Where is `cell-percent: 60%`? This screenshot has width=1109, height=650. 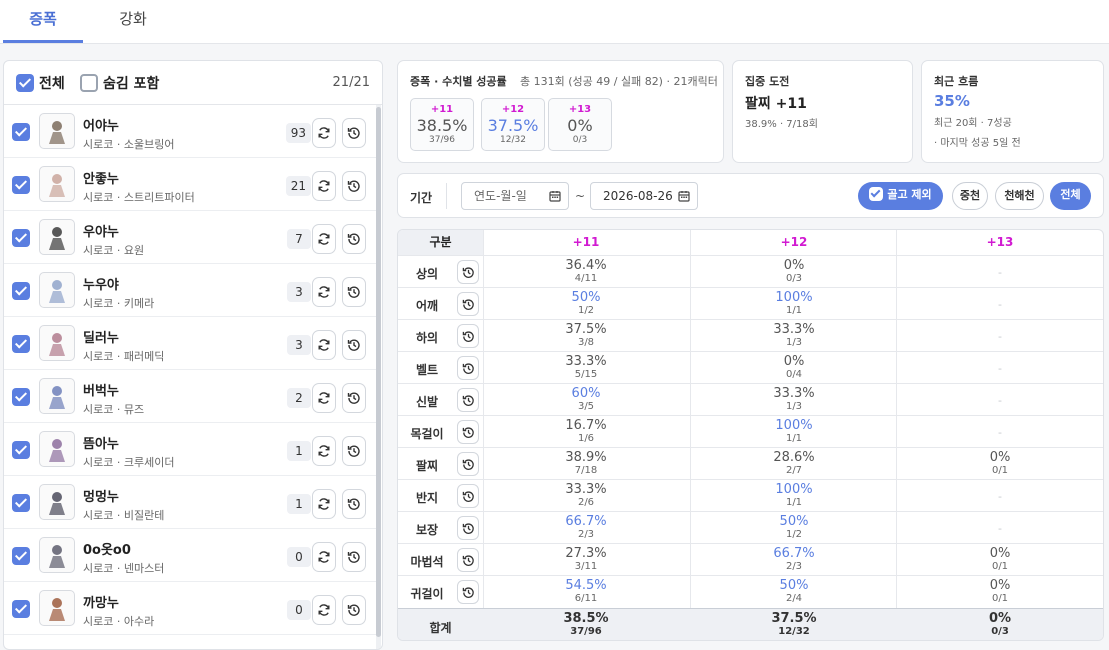 cell-percent: 60% is located at coordinates (586, 393).